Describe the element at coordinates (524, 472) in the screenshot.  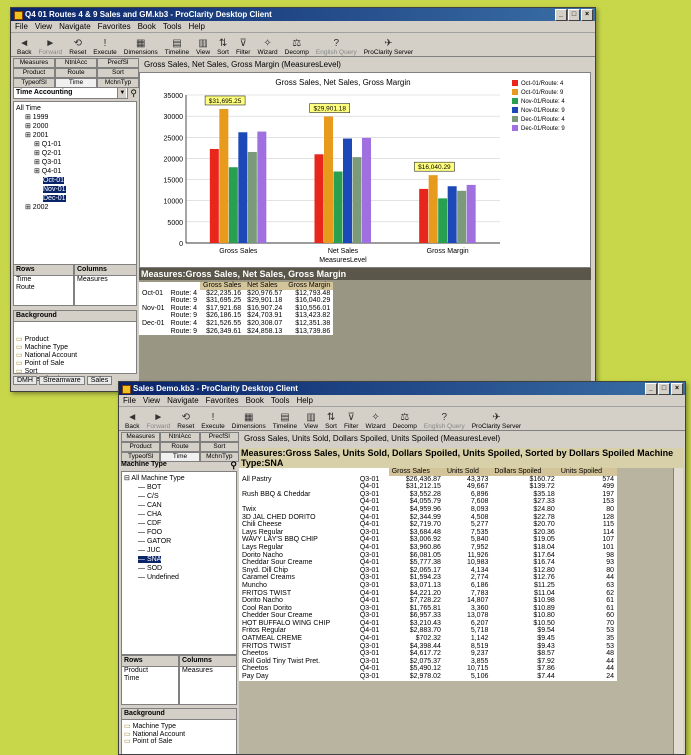
I see `column-header: Dollars Spoiled` at that location.